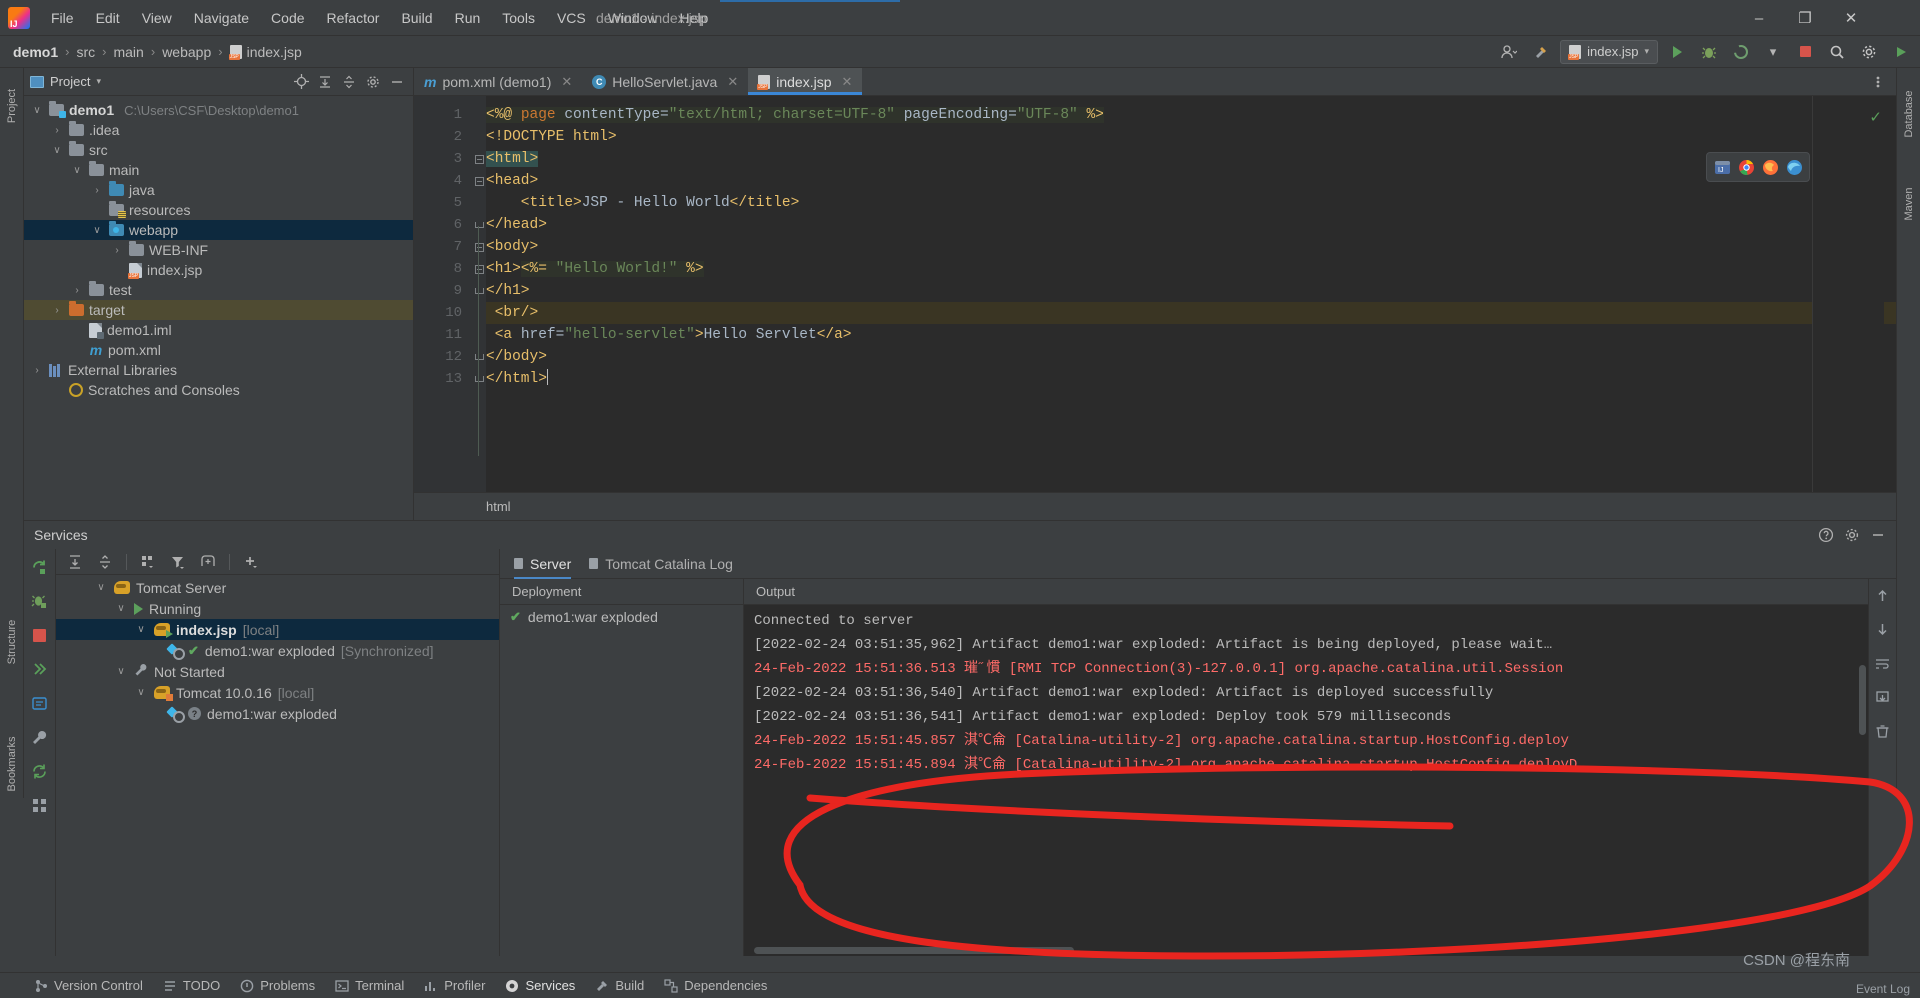 This screenshot has width=1920, height=998. Describe the element at coordinates (277, 650) in the screenshot. I see `services-item-artifact-synchronized: ✔ demo1:war exploded [Synchronized]` at that location.